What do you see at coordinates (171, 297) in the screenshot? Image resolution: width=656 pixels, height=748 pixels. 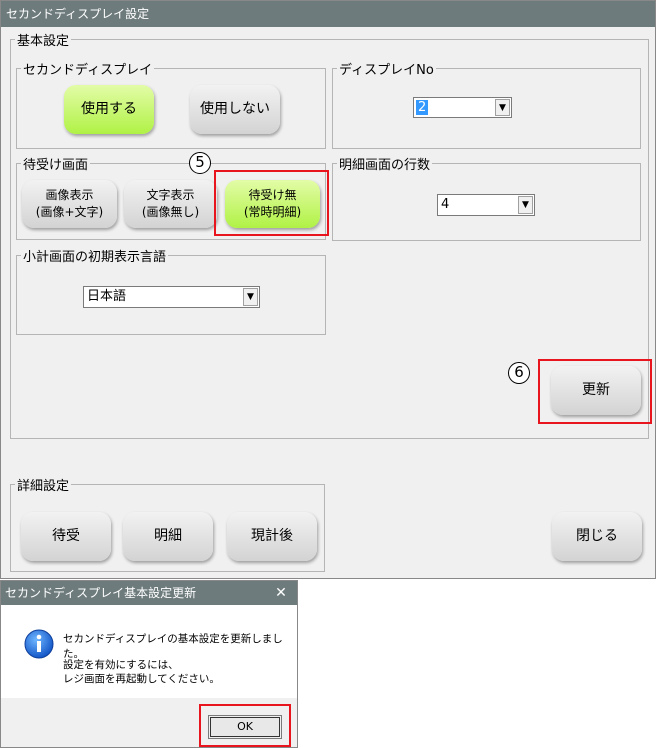 I see `subtotal-lang-select: 日本語 ▼` at bounding box center [171, 297].